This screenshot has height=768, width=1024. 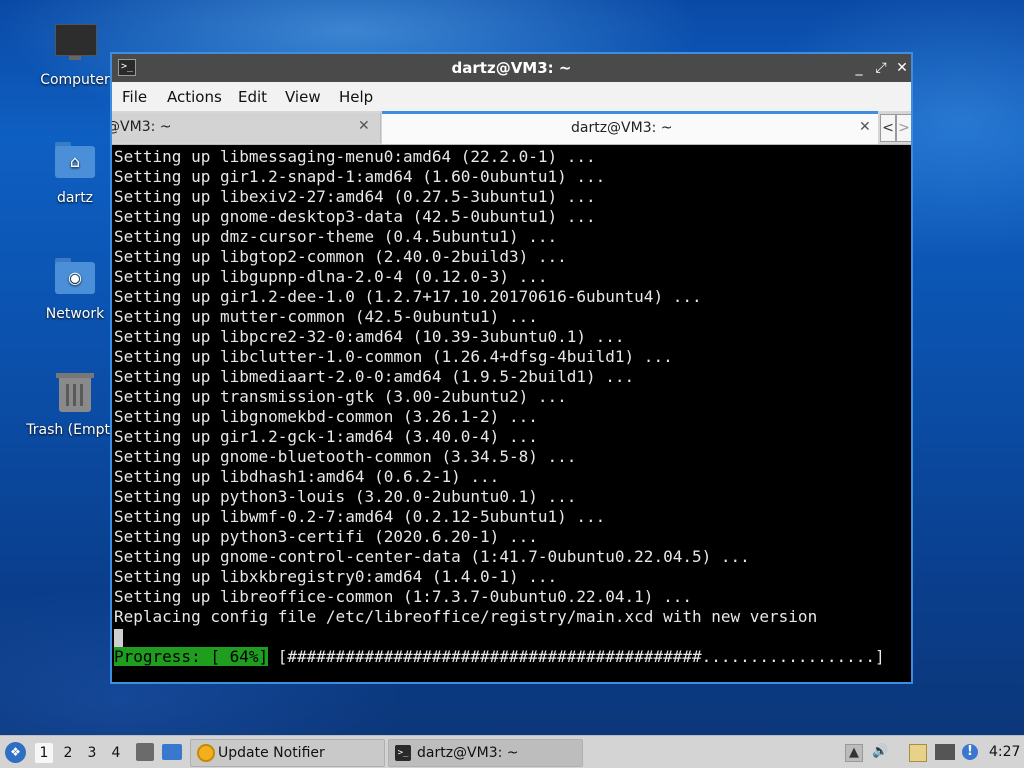 What do you see at coordinates (511, 97) in the screenshot?
I see `menubar: File Actions Edit View Help` at bounding box center [511, 97].